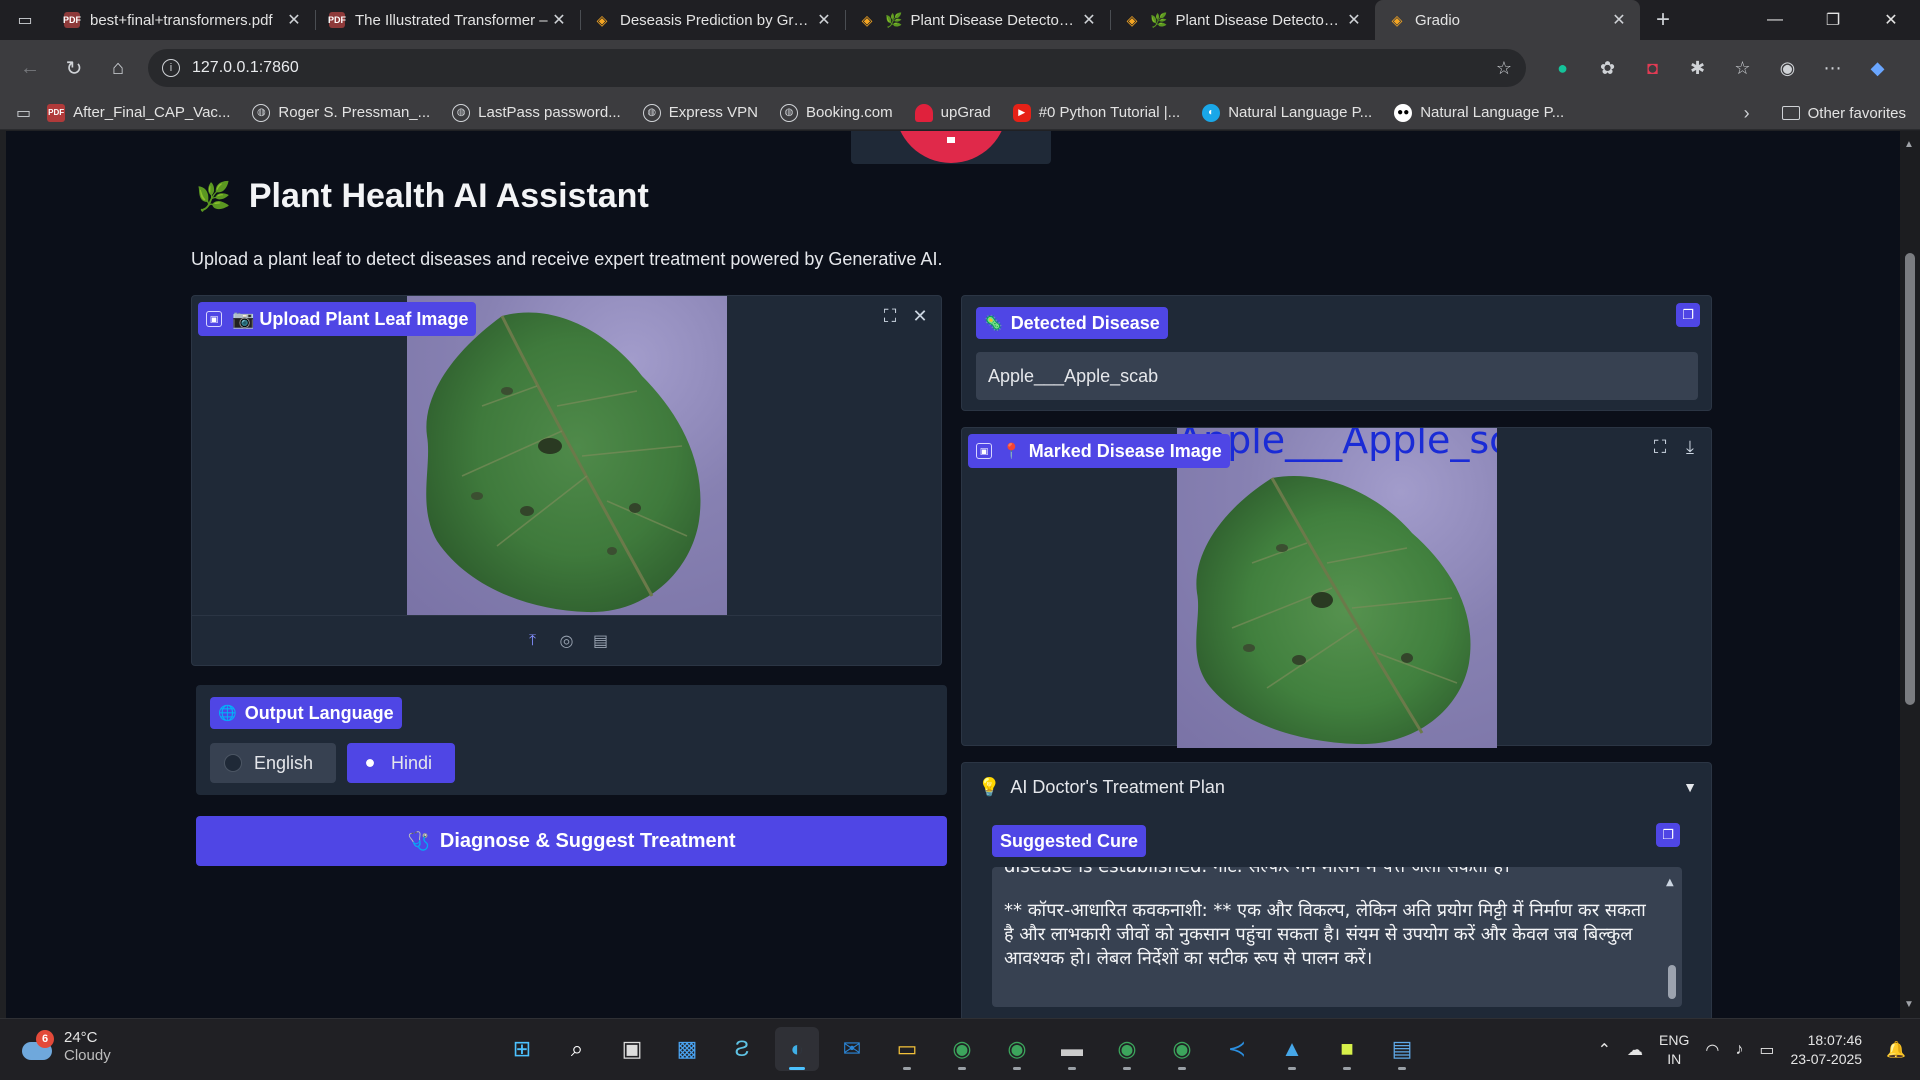  Describe the element at coordinates (566, 480) in the screenshot. I see `upload-image-block: ▣ 📷 Upload Plant Leaf Image ⛶ ✕ ⤒ ◎ ▤` at that location.